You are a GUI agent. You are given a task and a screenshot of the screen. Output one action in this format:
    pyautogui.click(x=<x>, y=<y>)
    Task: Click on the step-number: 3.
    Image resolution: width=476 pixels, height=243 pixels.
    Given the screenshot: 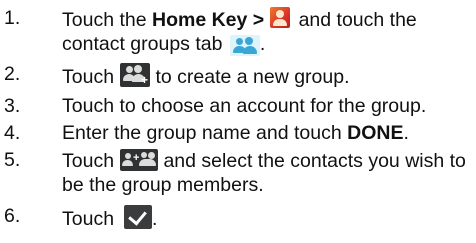 What is the action you would take?
    pyautogui.click(x=12, y=106)
    